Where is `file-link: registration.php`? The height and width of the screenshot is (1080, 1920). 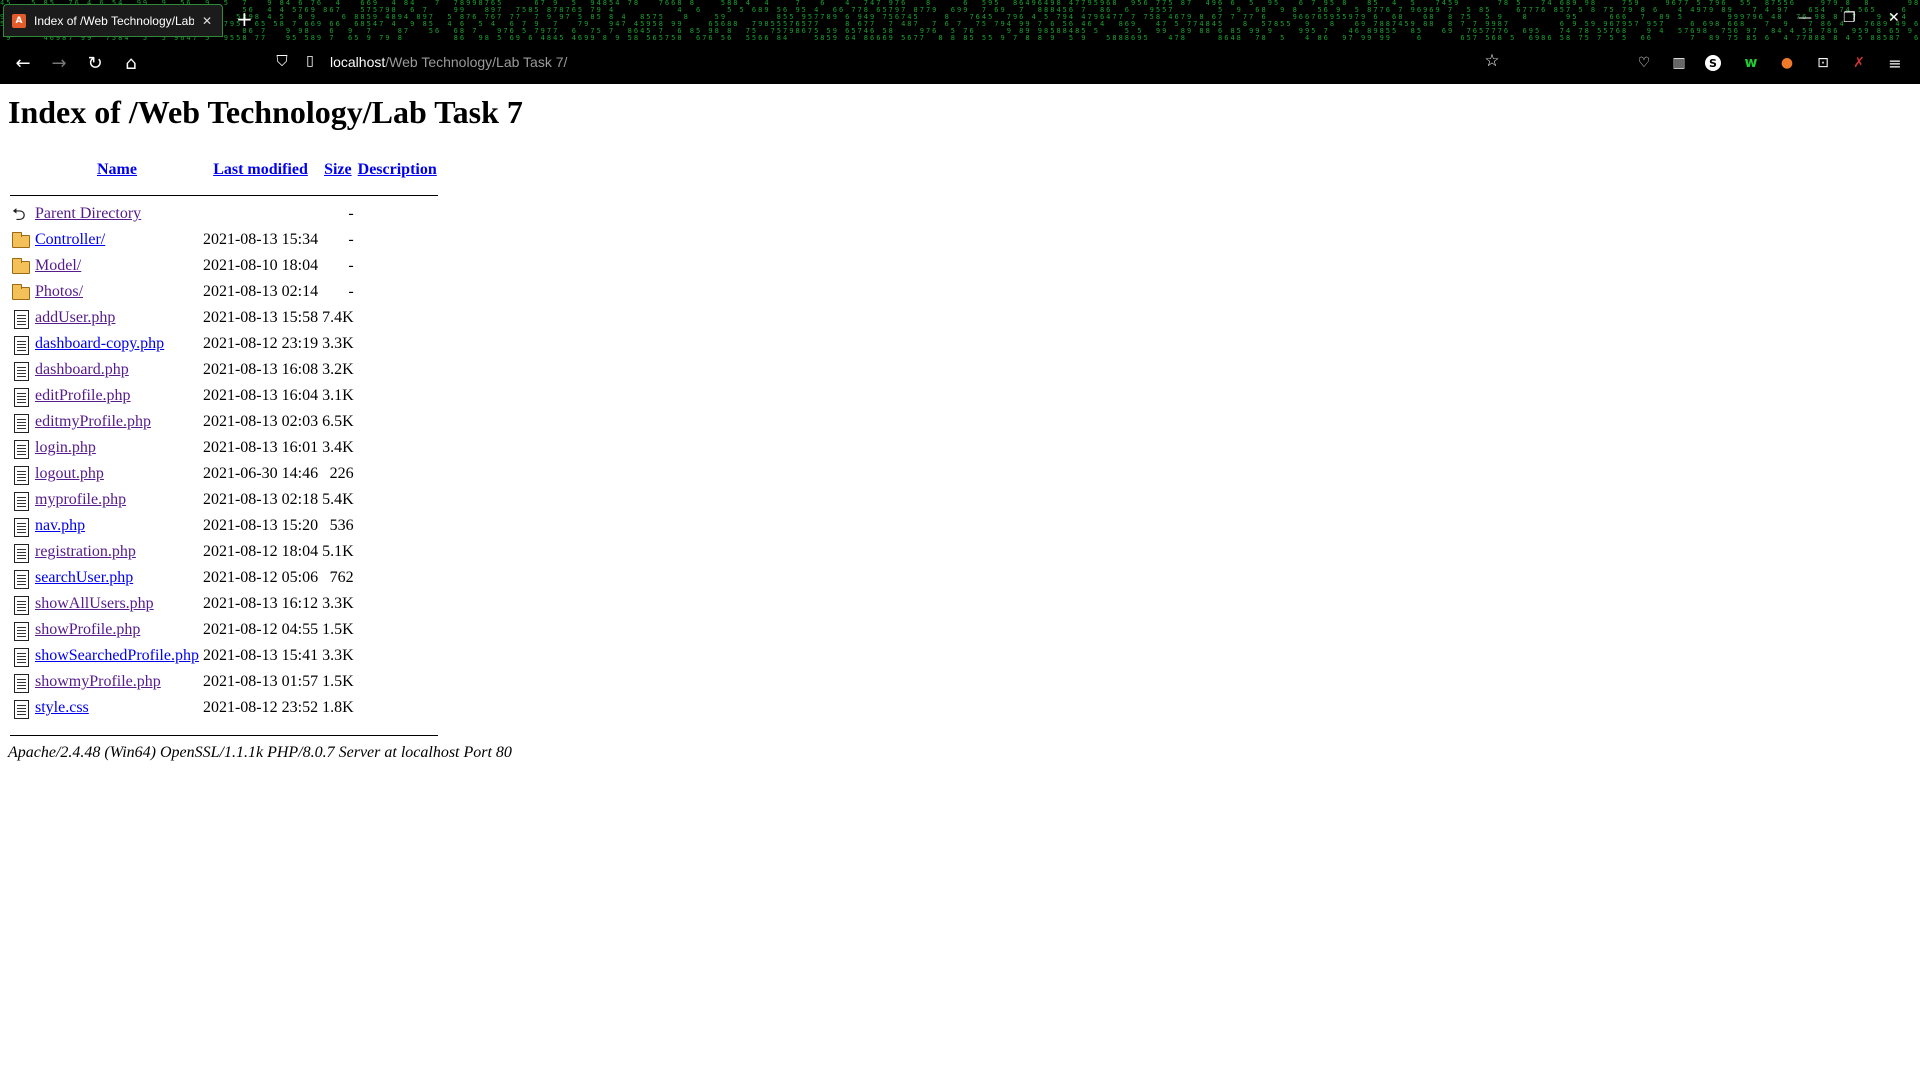
file-link: registration.php is located at coordinates (85, 551).